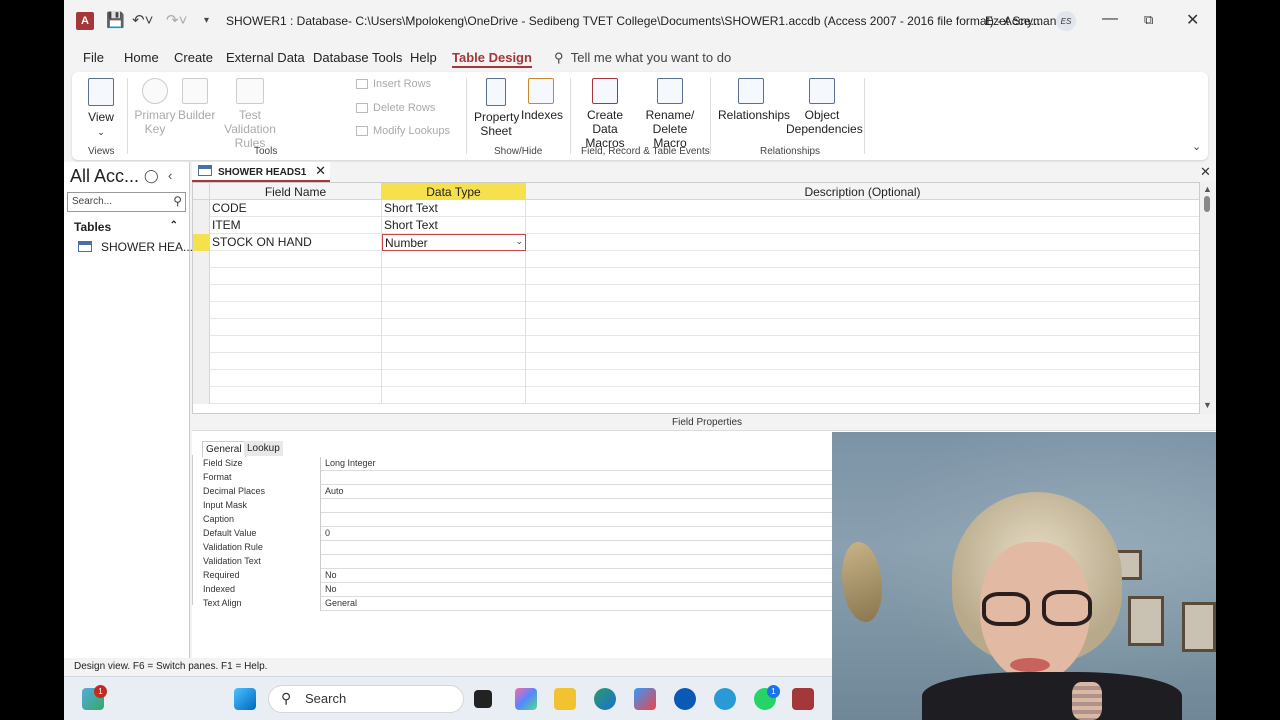 The width and height of the screenshot is (1280, 720). What do you see at coordinates (296, 208) in the screenshot?
I see `field-name-cell: CODE` at bounding box center [296, 208].